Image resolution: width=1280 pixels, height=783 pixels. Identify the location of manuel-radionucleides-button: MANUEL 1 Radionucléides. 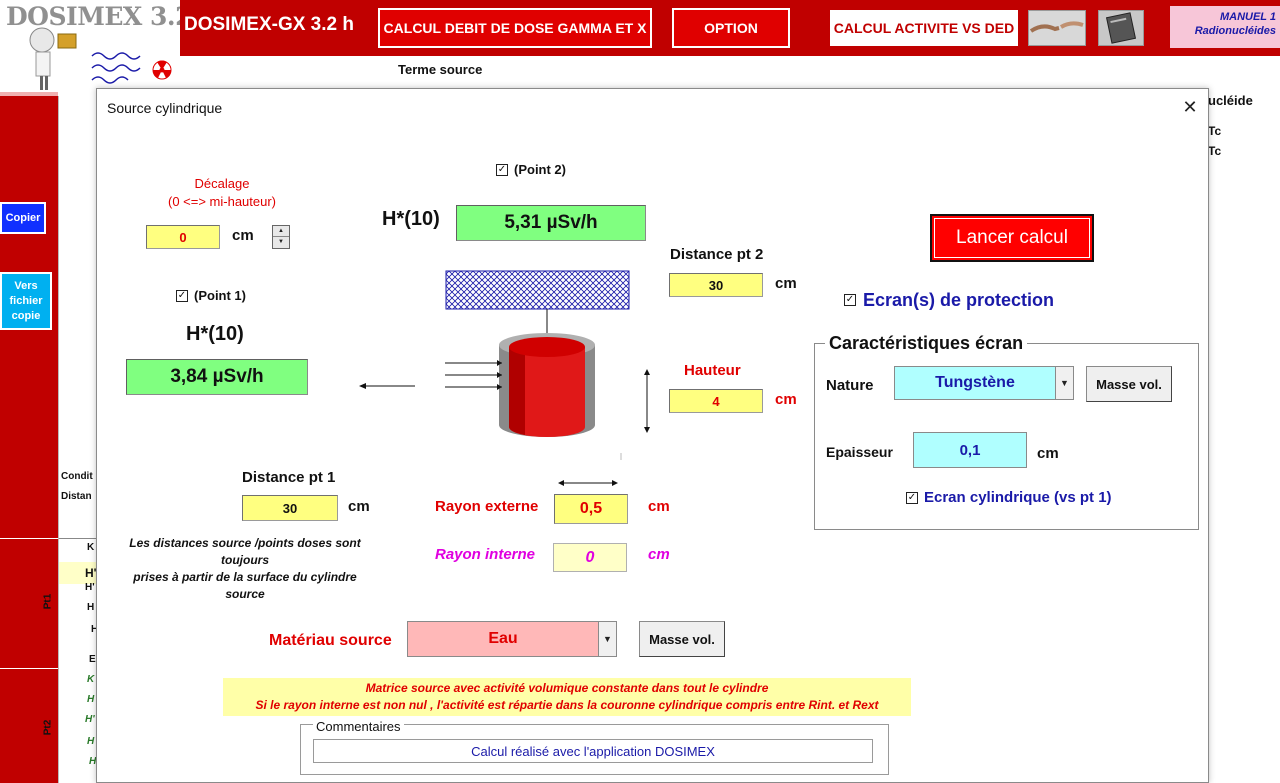
(1225, 27).